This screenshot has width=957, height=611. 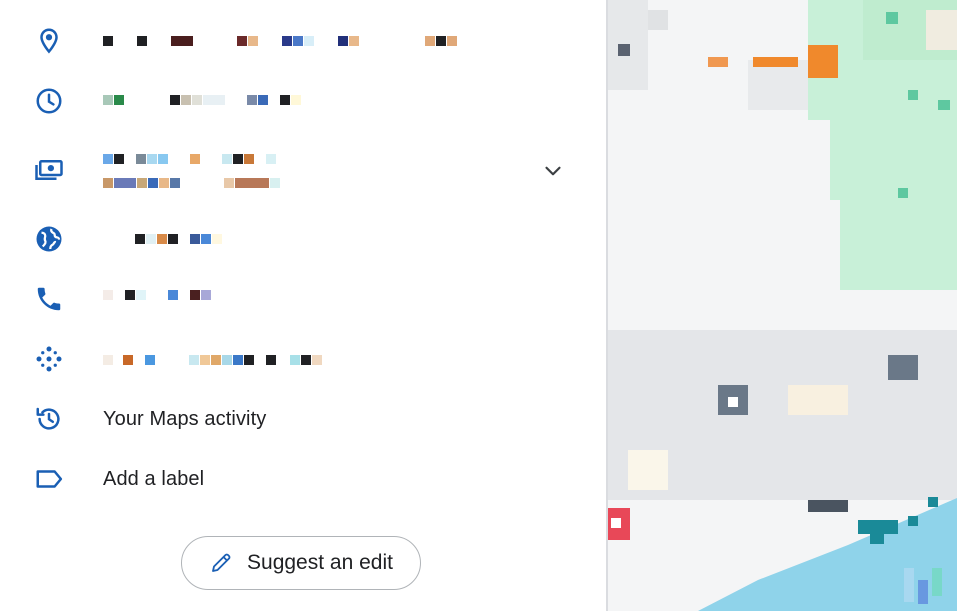 I want to click on pencil-icon, so click(x=221, y=562).